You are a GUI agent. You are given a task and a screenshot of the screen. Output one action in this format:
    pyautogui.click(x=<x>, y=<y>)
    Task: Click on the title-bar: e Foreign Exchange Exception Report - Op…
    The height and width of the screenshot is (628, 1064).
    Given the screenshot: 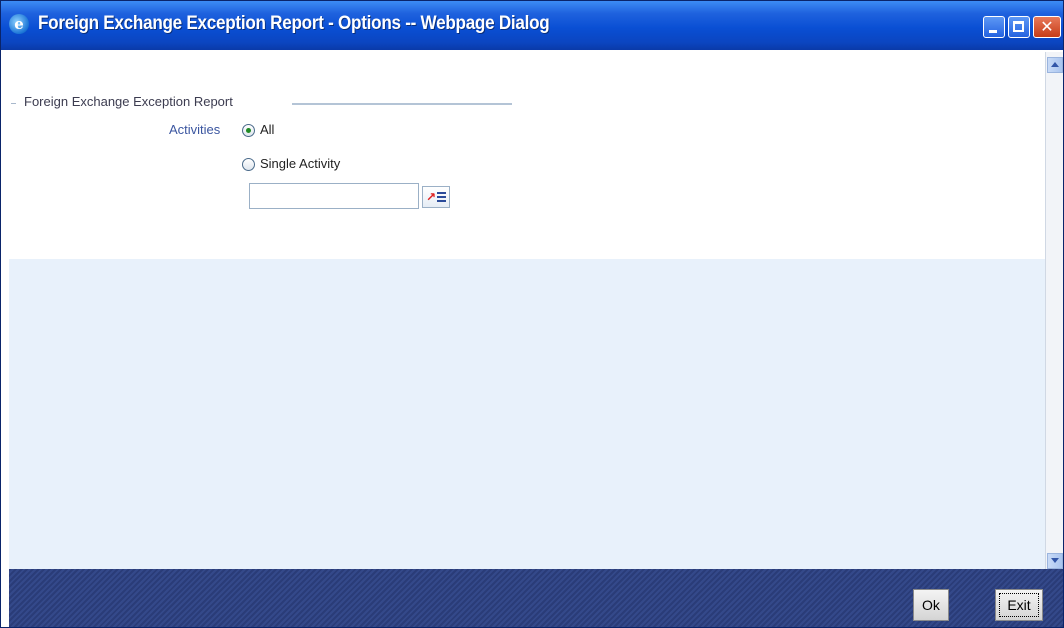 What is the action you would take?
    pyautogui.click(x=532, y=25)
    